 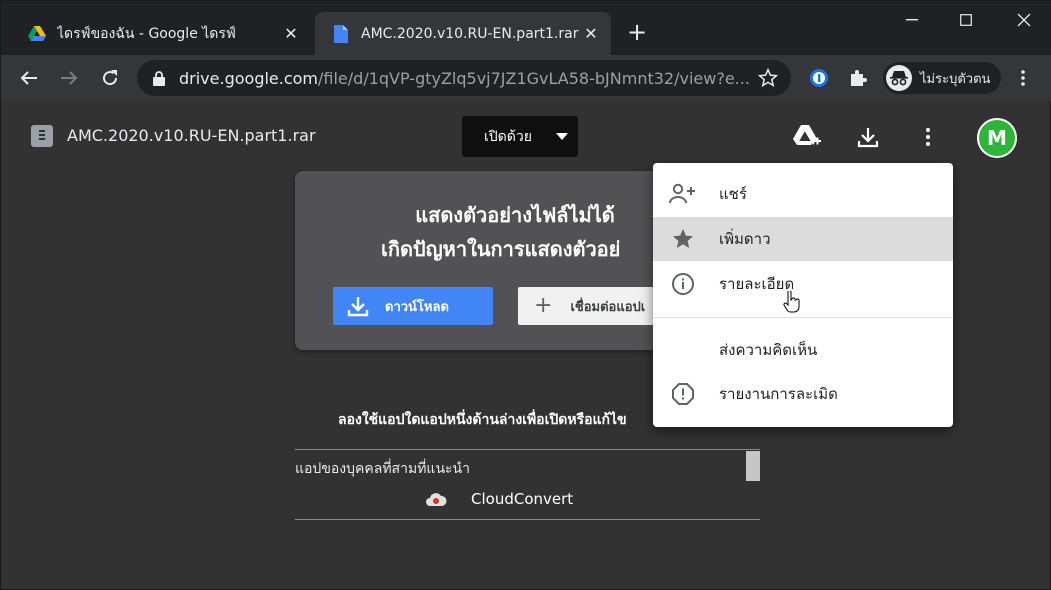 What do you see at coordinates (966, 20) in the screenshot?
I see `maximize-button` at bounding box center [966, 20].